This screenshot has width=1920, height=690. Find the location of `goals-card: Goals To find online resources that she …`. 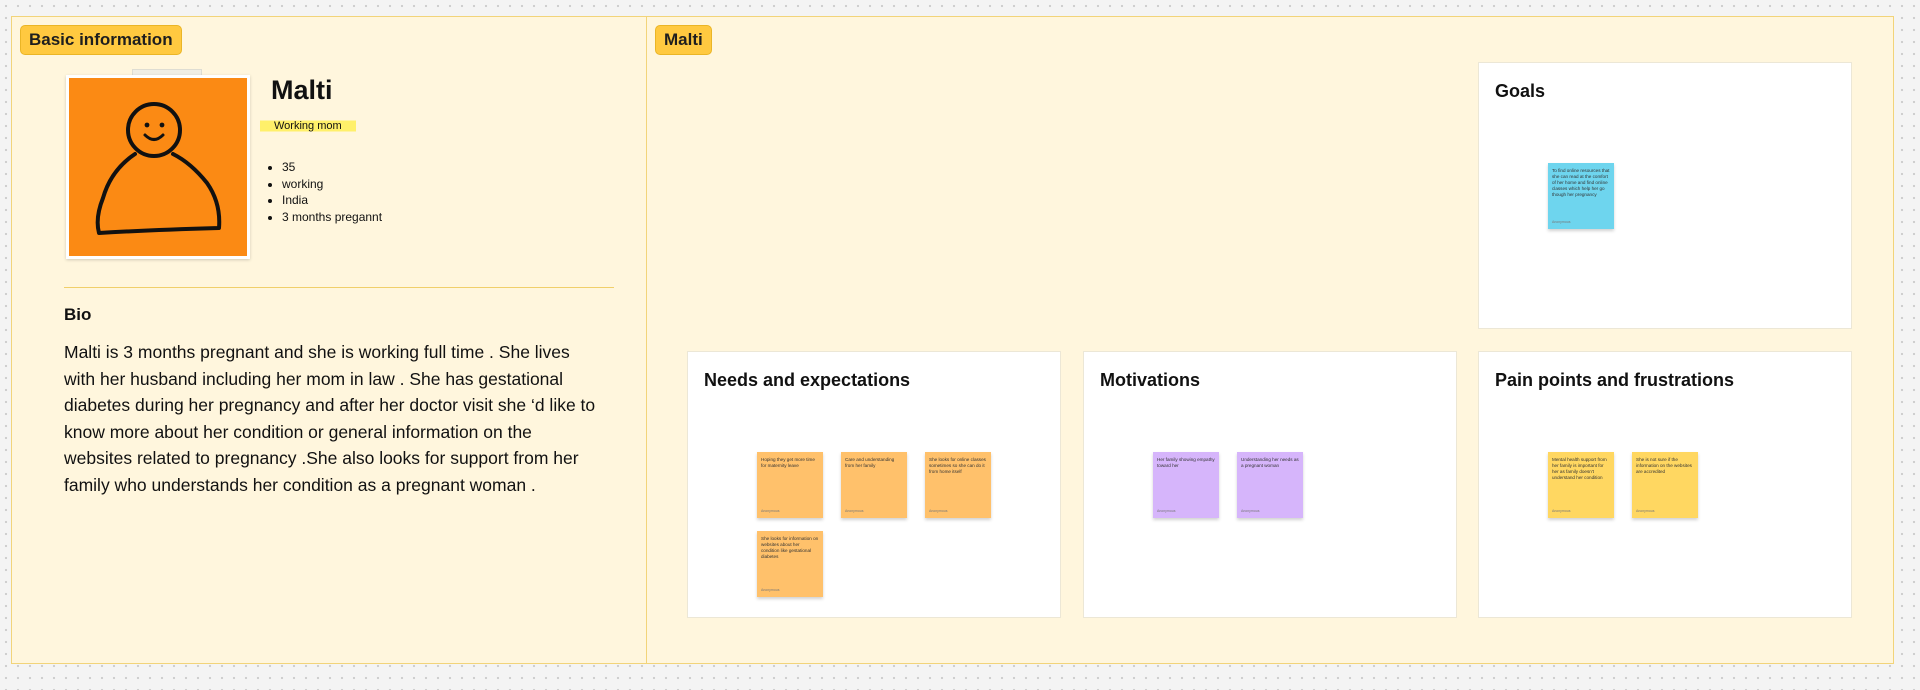

goals-card: Goals To find online resources that she … is located at coordinates (1665, 195).